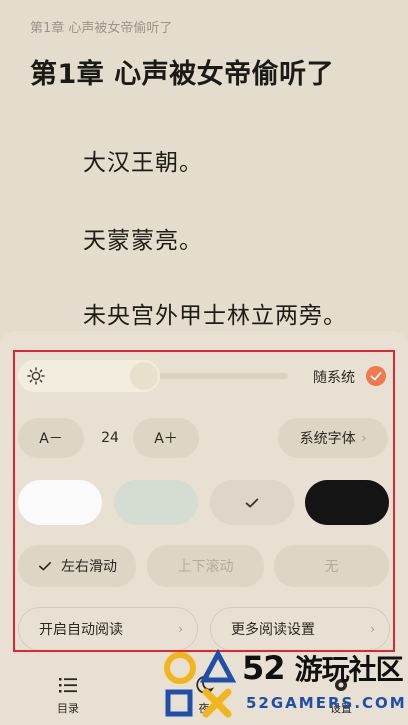 The height and width of the screenshot is (725, 408). Describe the element at coordinates (68, 708) in the screenshot. I see `nav-catalog-label: 目录` at that location.